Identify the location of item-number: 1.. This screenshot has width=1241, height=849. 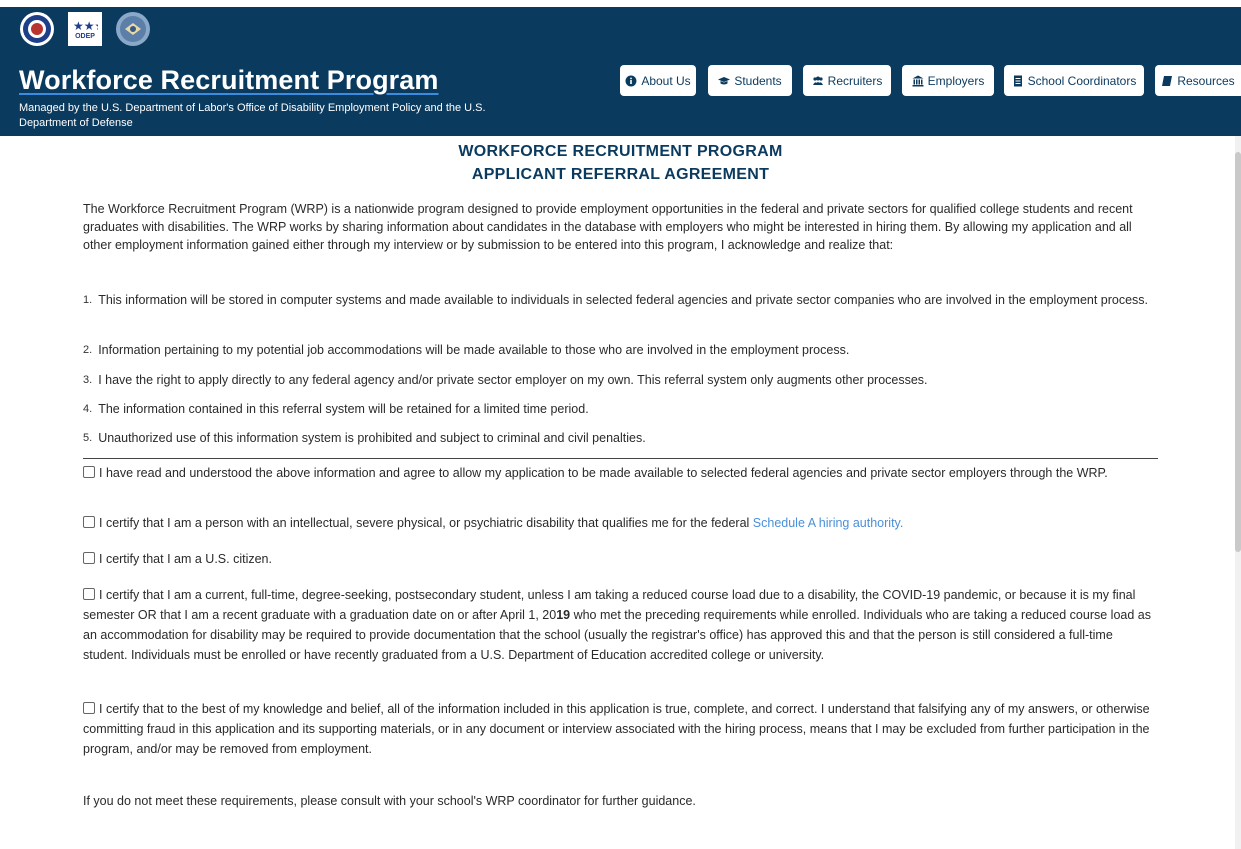
(88, 300).